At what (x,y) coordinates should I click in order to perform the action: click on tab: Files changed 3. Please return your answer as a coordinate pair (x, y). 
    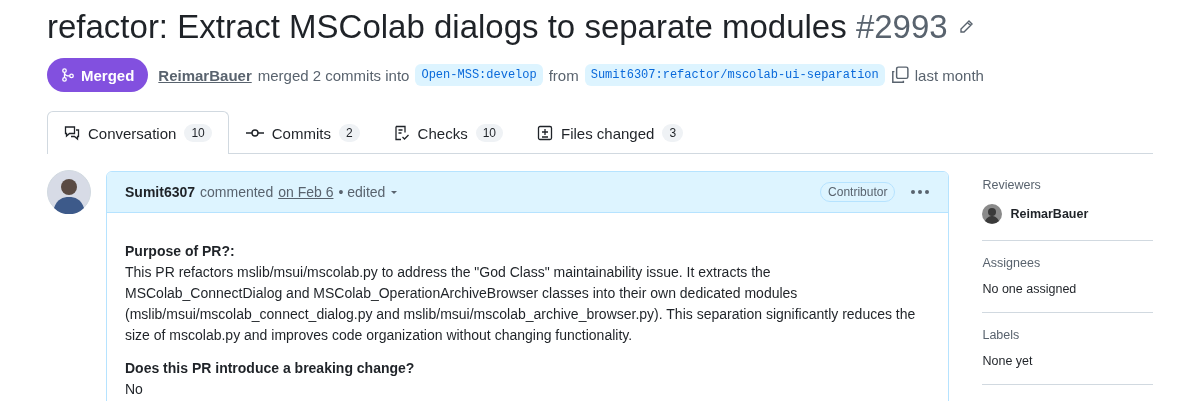
    Looking at the image, I should click on (610, 132).